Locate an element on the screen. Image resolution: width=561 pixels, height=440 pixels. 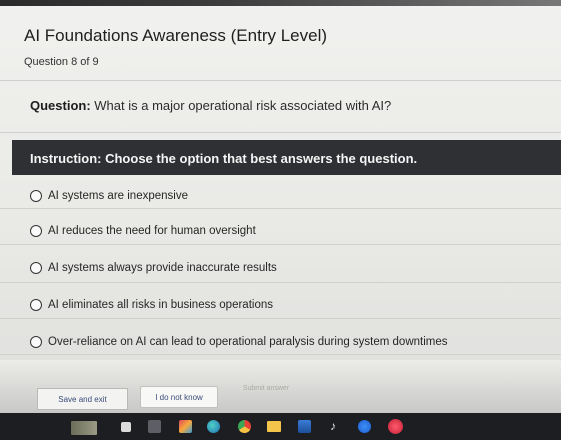
tiktok-icon: ♪ is located at coordinates (333, 426).